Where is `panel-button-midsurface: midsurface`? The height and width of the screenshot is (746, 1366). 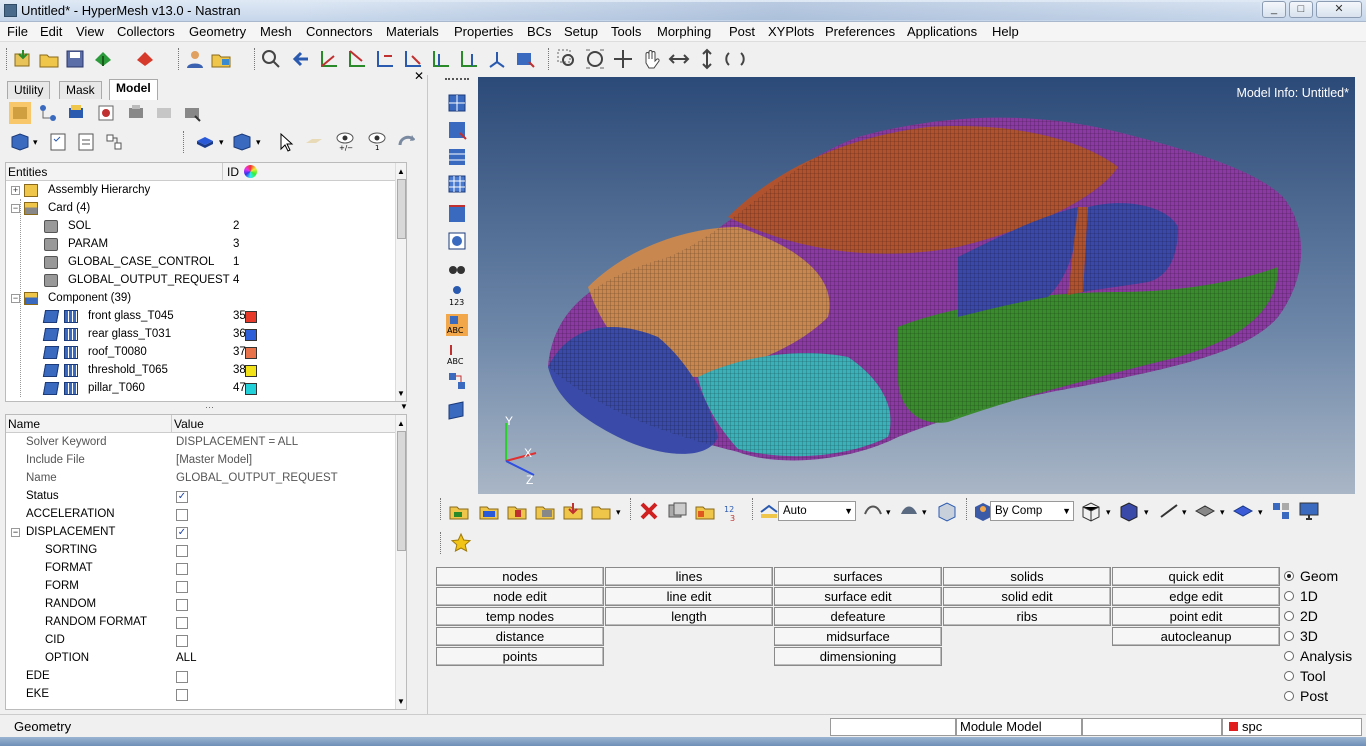
panel-button-midsurface: midsurface is located at coordinates (858, 636).